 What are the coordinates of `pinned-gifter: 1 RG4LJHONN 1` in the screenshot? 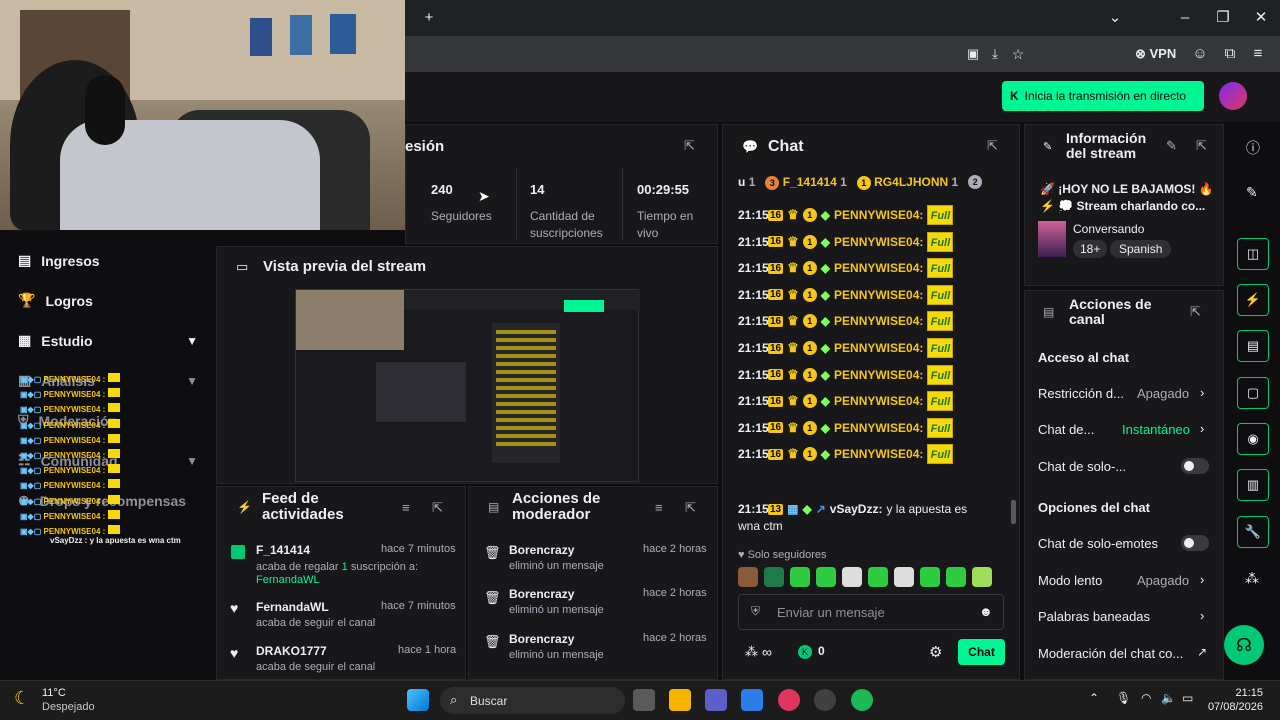 It's located at (907, 182).